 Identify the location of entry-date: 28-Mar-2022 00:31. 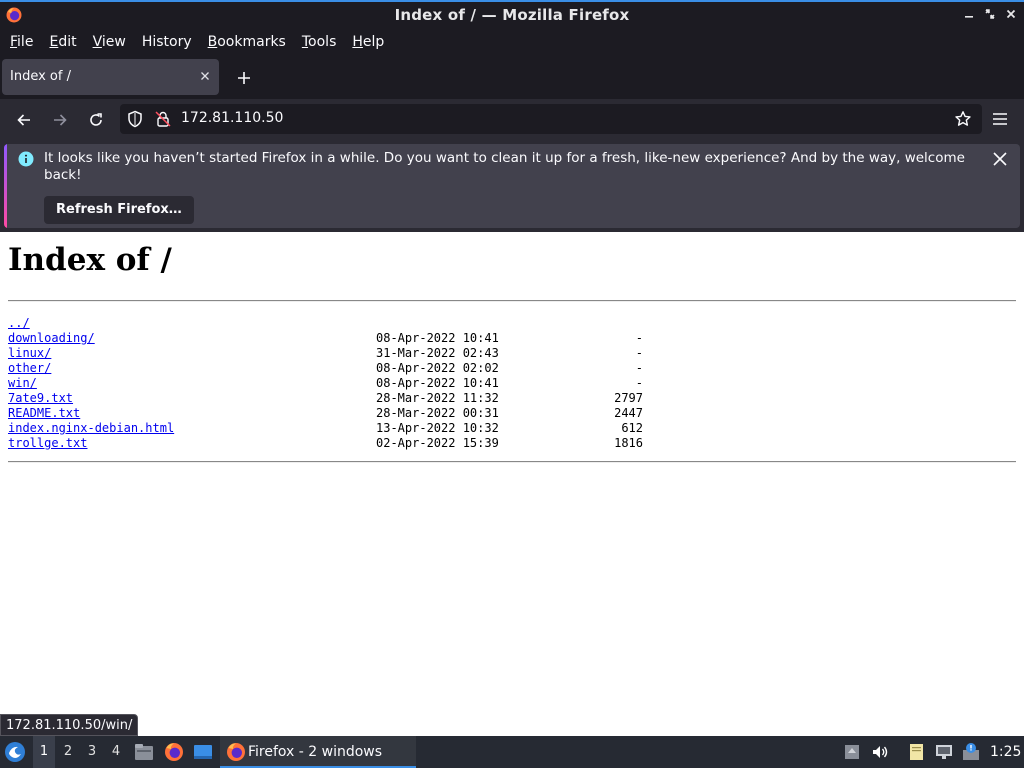
(437, 413).